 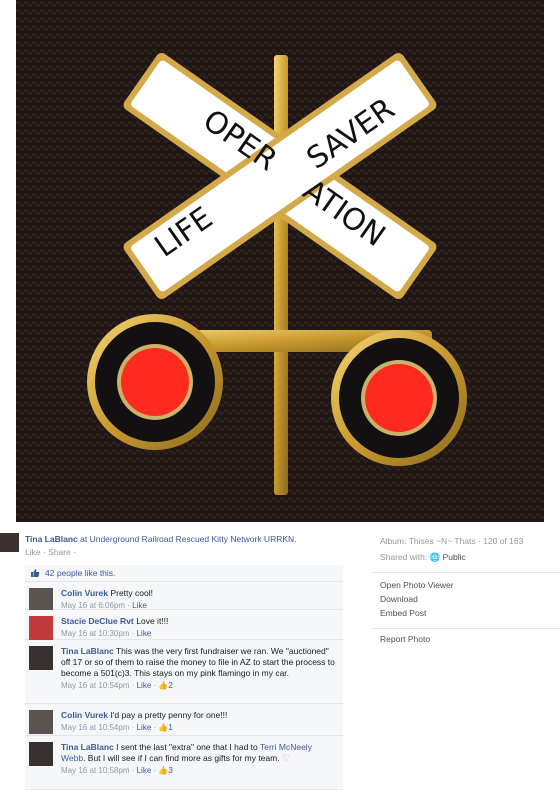 I want to click on shared-label: Shared with:, so click(x=404, y=557).